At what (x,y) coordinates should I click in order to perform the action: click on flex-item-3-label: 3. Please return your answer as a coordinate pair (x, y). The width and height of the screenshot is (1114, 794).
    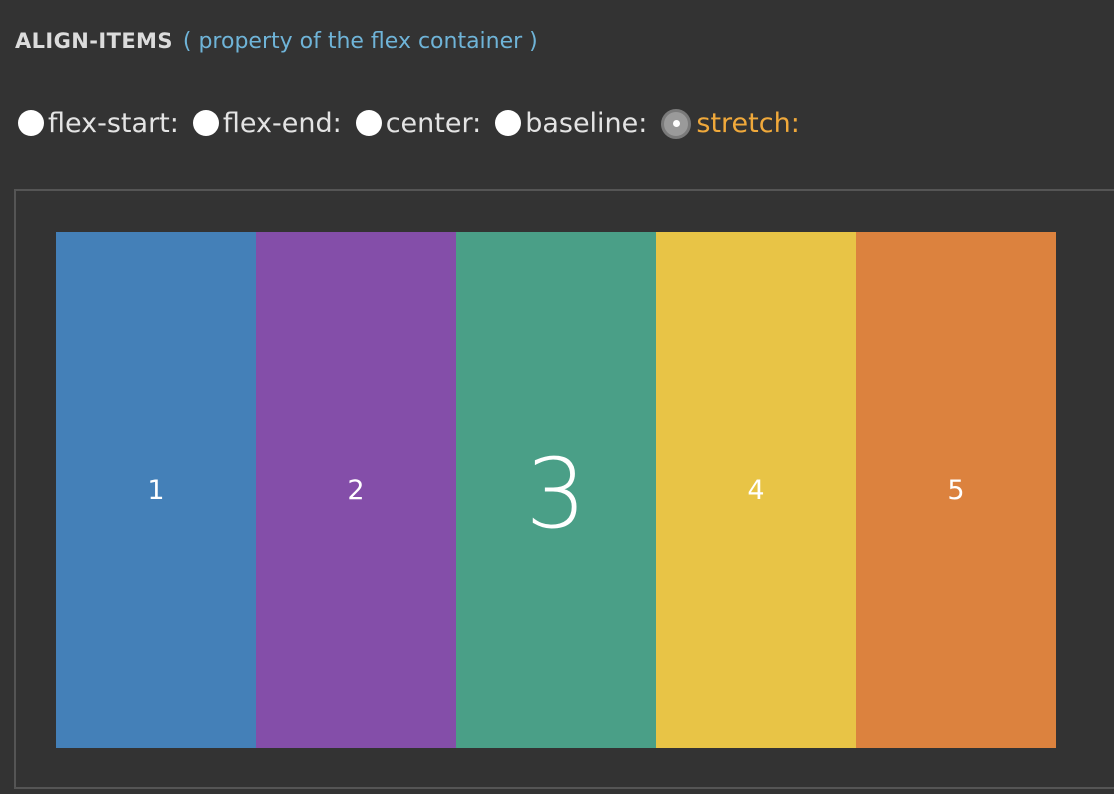
    Looking at the image, I should click on (556, 494).